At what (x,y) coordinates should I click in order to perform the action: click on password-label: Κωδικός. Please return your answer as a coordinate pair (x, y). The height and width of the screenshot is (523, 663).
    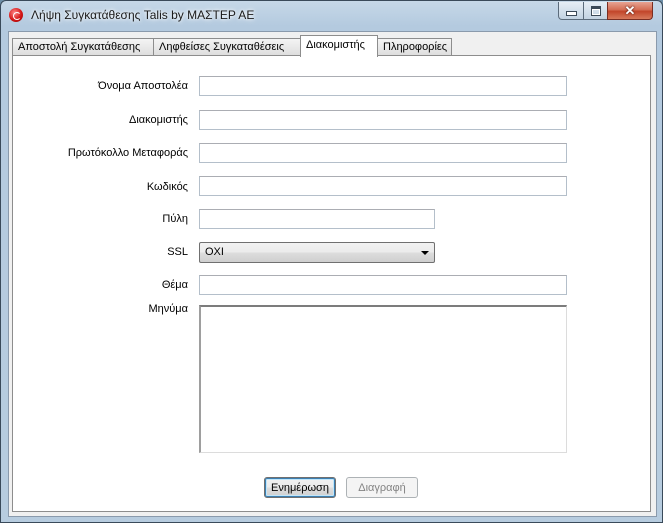
    Looking at the image, I should click on (167, 187).